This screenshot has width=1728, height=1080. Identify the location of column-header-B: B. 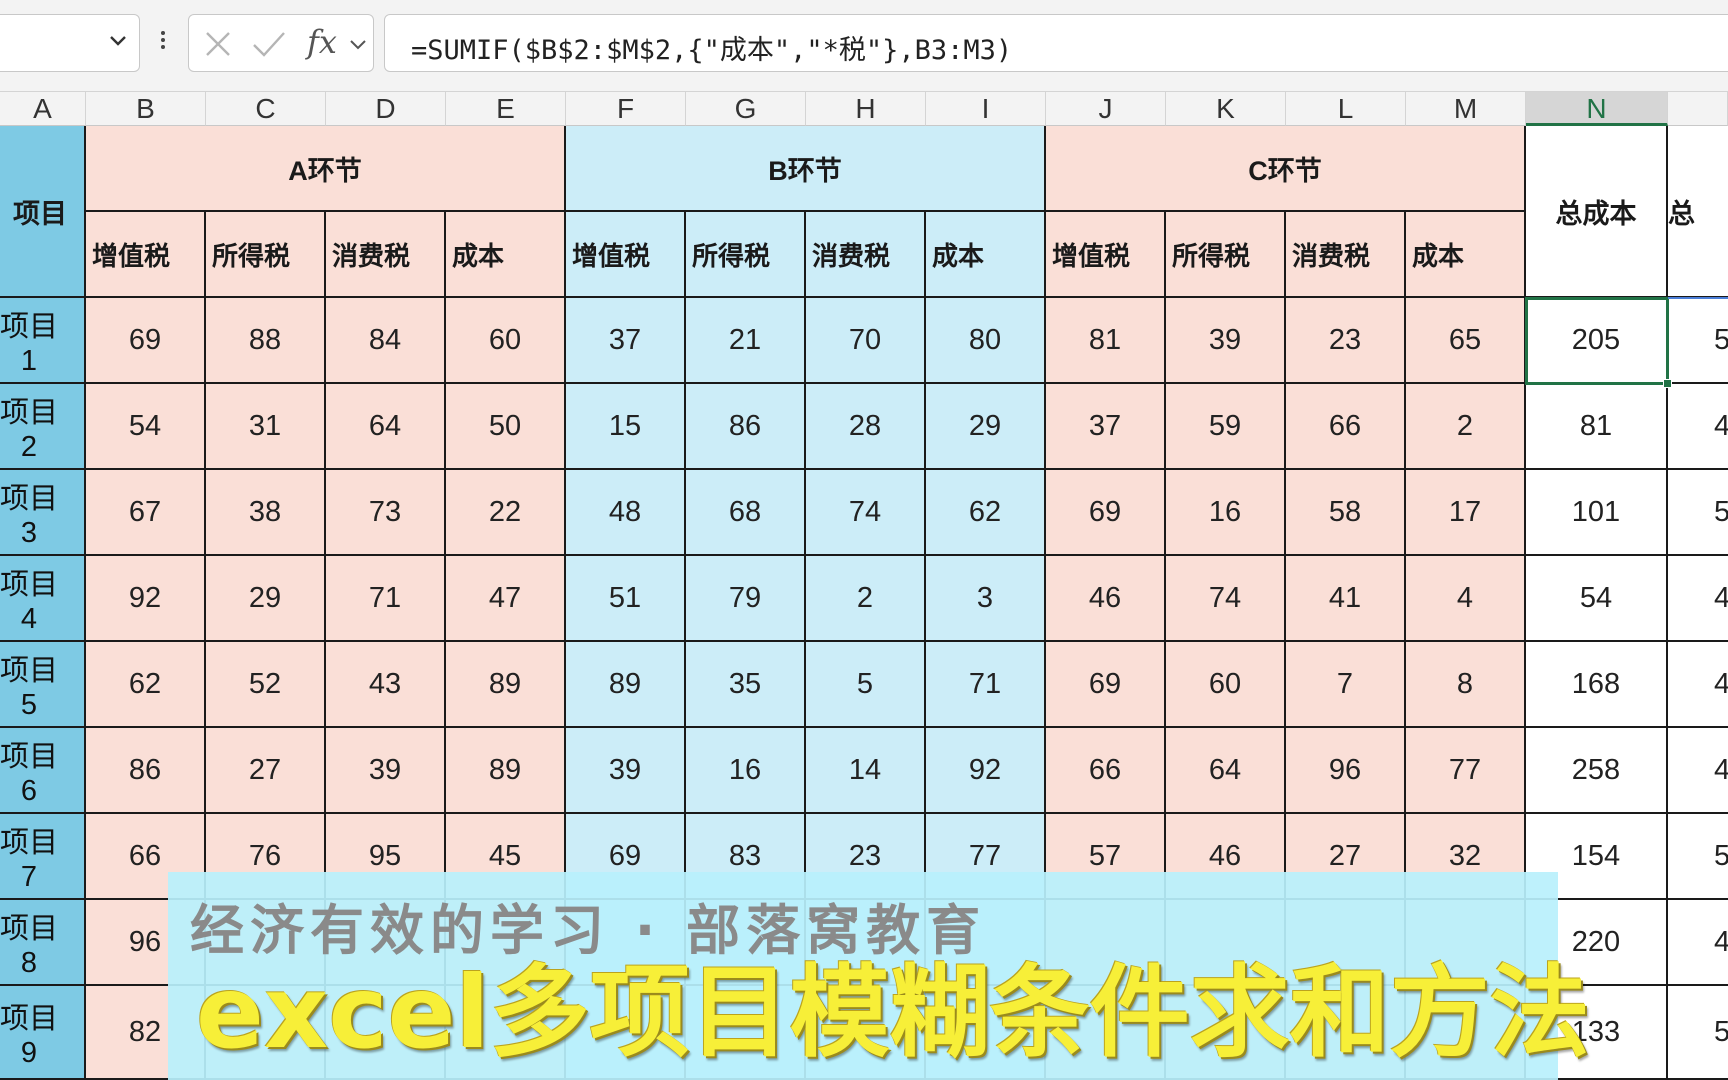
(146, 109).